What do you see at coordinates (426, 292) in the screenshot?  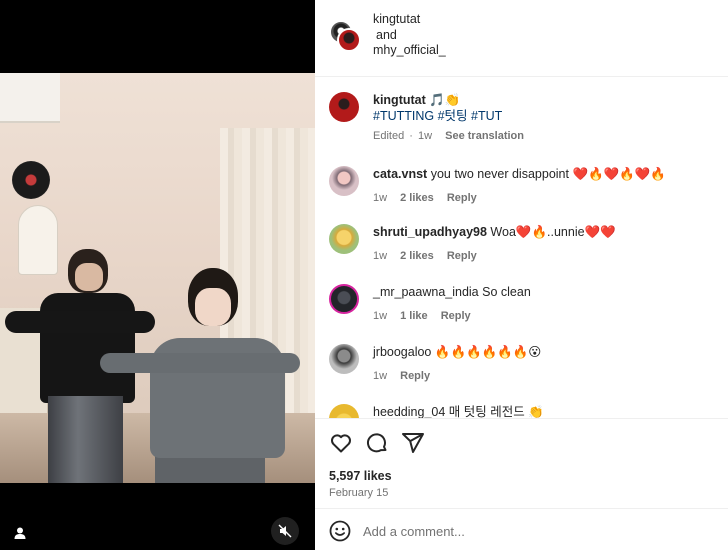 I see `comment-username: _mr_paawna_india` at bounding box center [426, 292].